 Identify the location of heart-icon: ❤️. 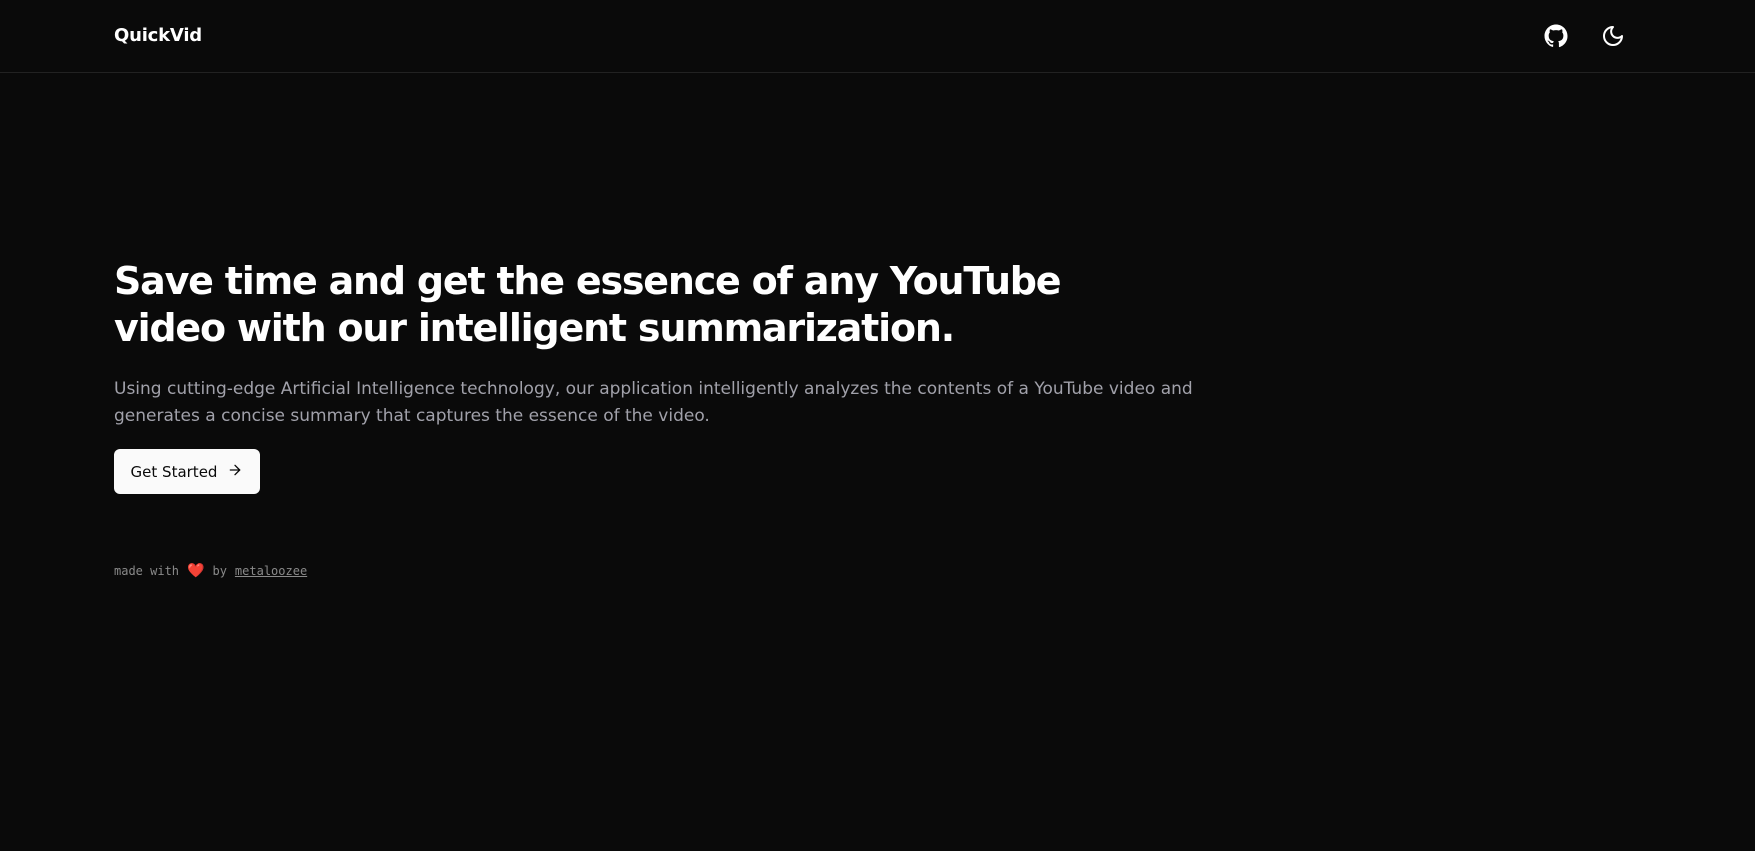
(196, 571).